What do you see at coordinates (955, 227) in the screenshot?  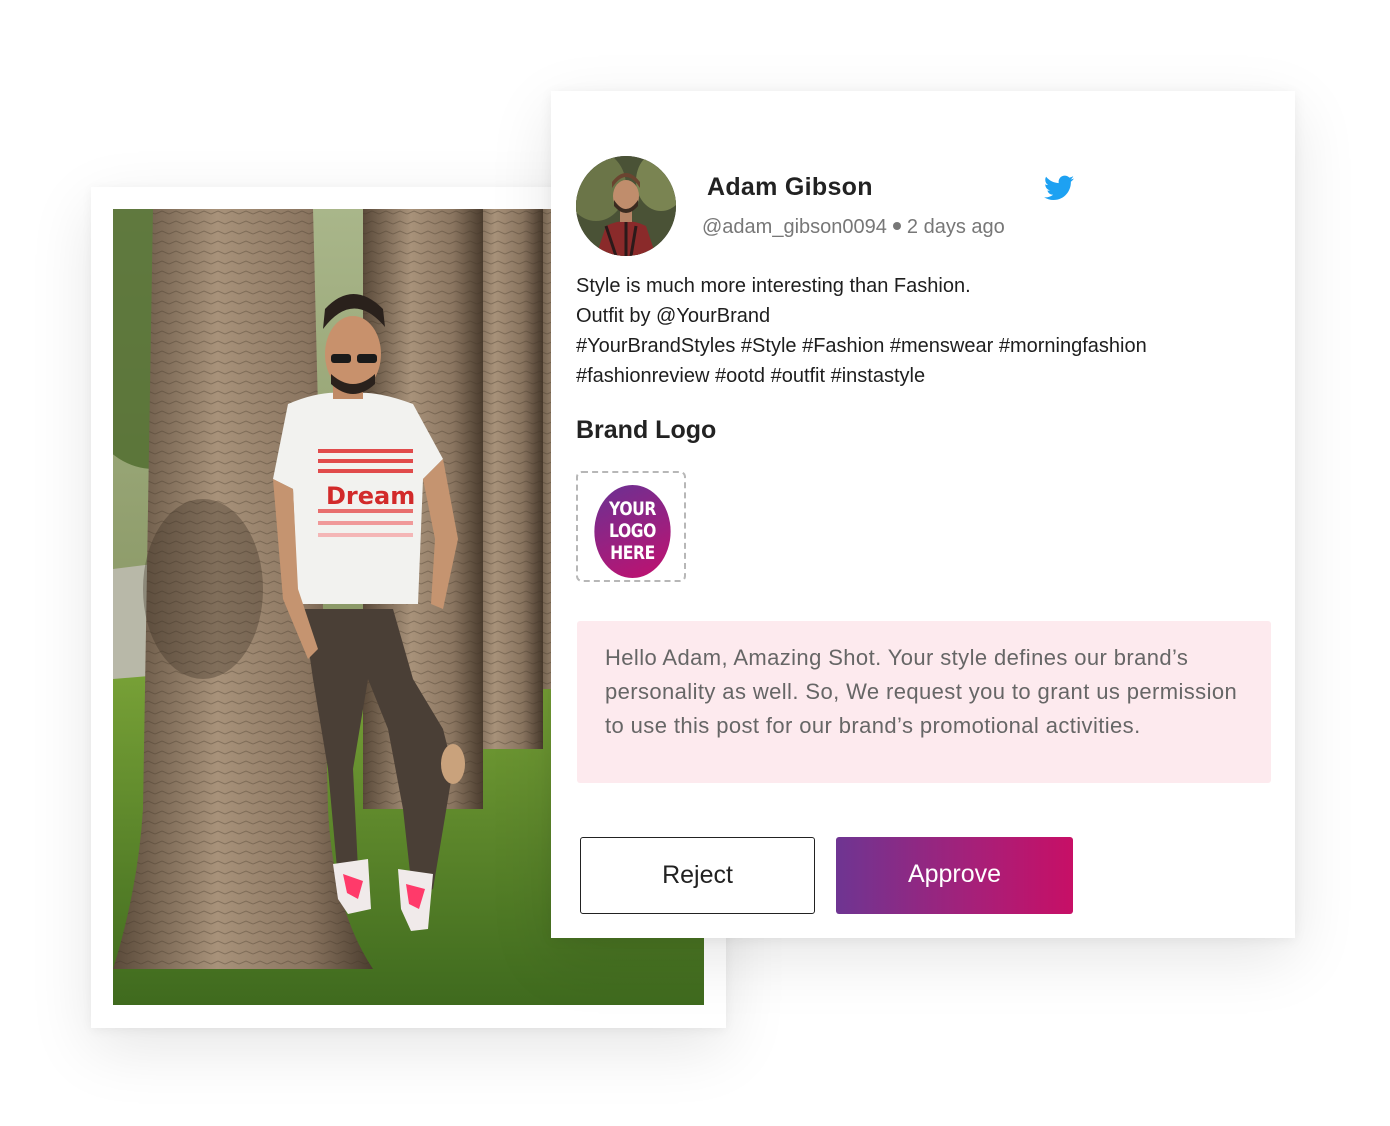 I see `post-time: 2 days ago` at bounding box center [955, 227].